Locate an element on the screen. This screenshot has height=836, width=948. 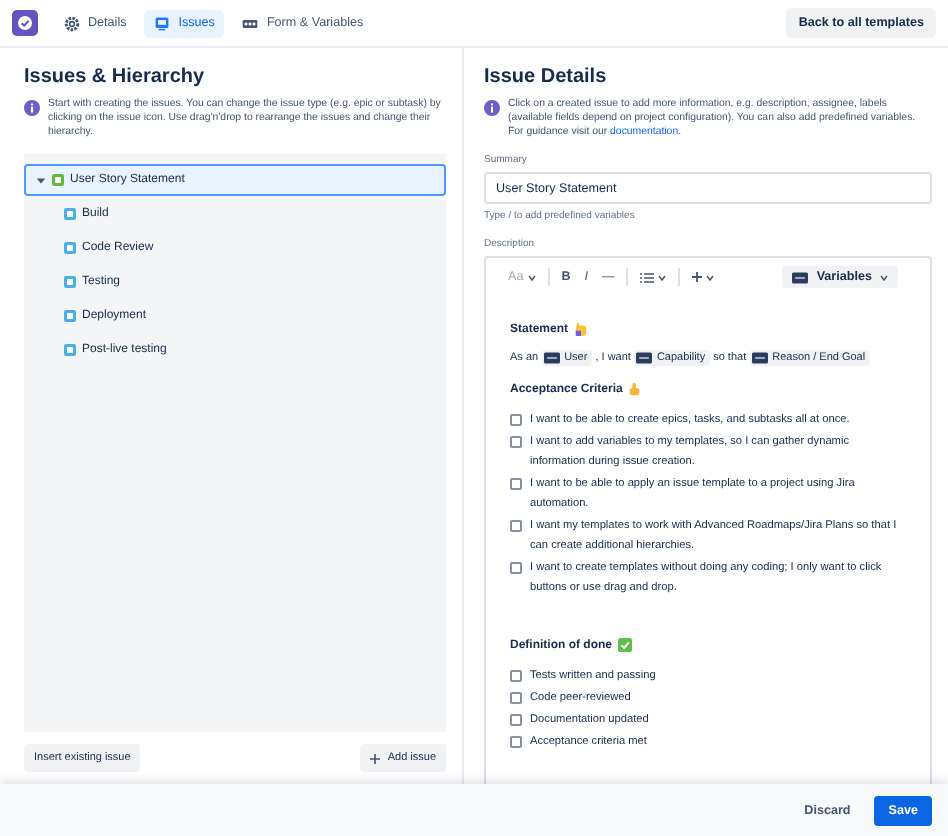
panel-title: Issues & Hierarchy is located at coordinates (115, 77).